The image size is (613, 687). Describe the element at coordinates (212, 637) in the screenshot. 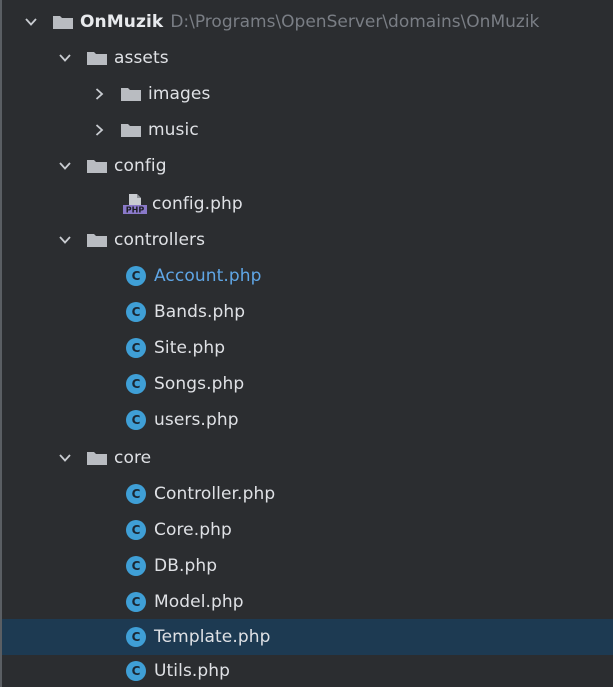

I see `tree-item-label: Template.php` at that location.